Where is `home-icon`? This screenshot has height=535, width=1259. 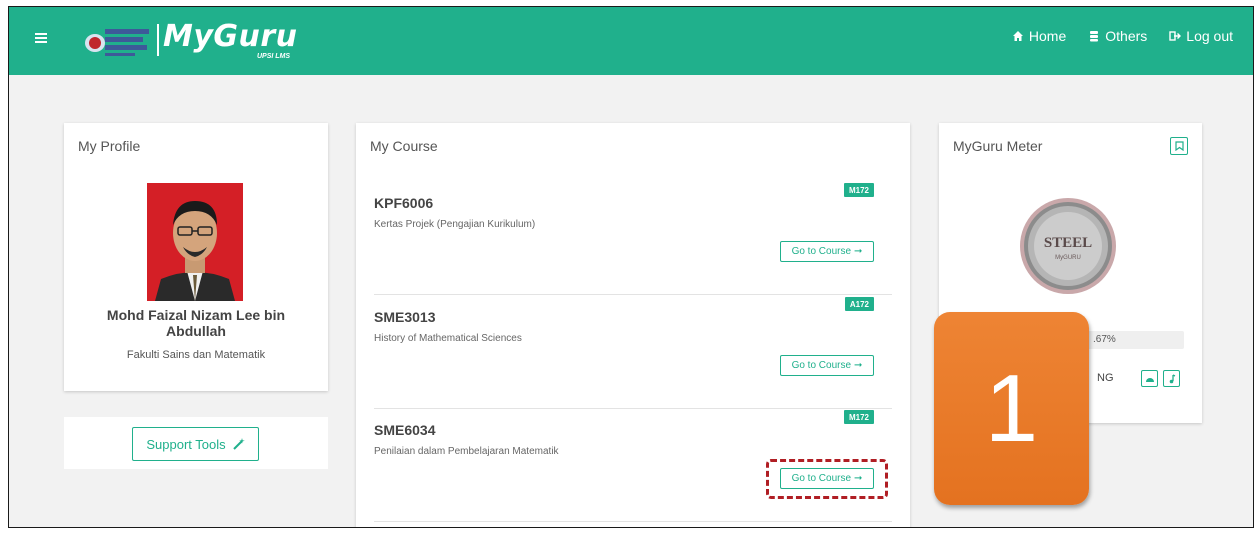 home-icon is located at coordinates (1017, 36).